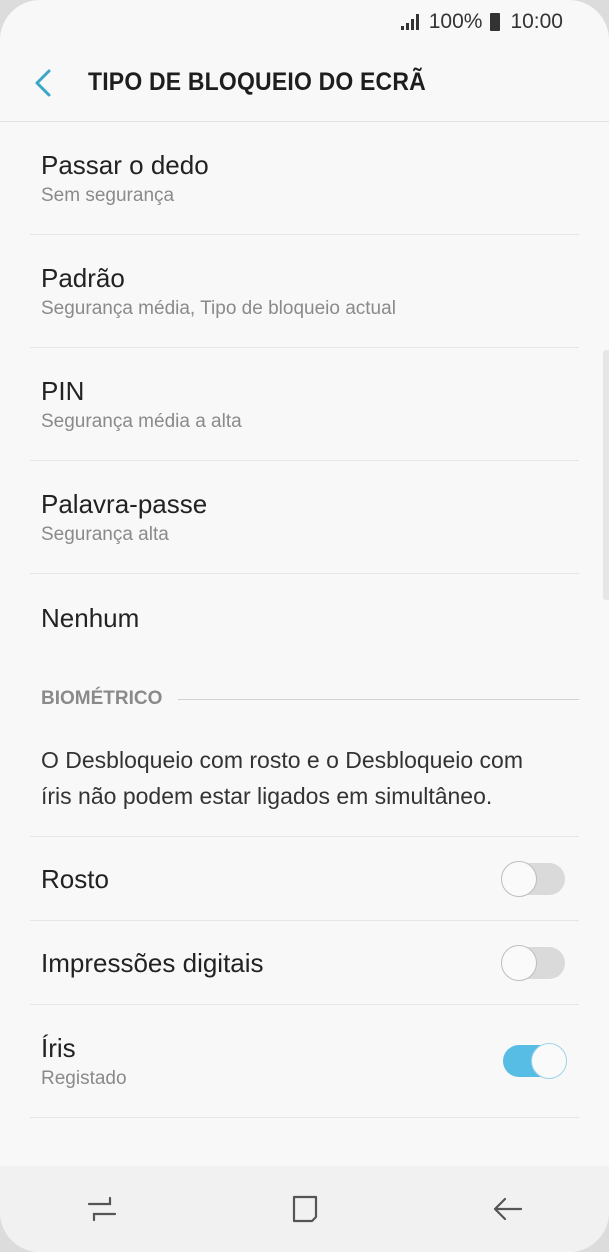 This screenshot has height=1252, width=609. Describe the element at coordinates (257, 82) in the screenshot. I see `page-title: TIPO DE BLOQUEIO DO ECRÃ` at that location.